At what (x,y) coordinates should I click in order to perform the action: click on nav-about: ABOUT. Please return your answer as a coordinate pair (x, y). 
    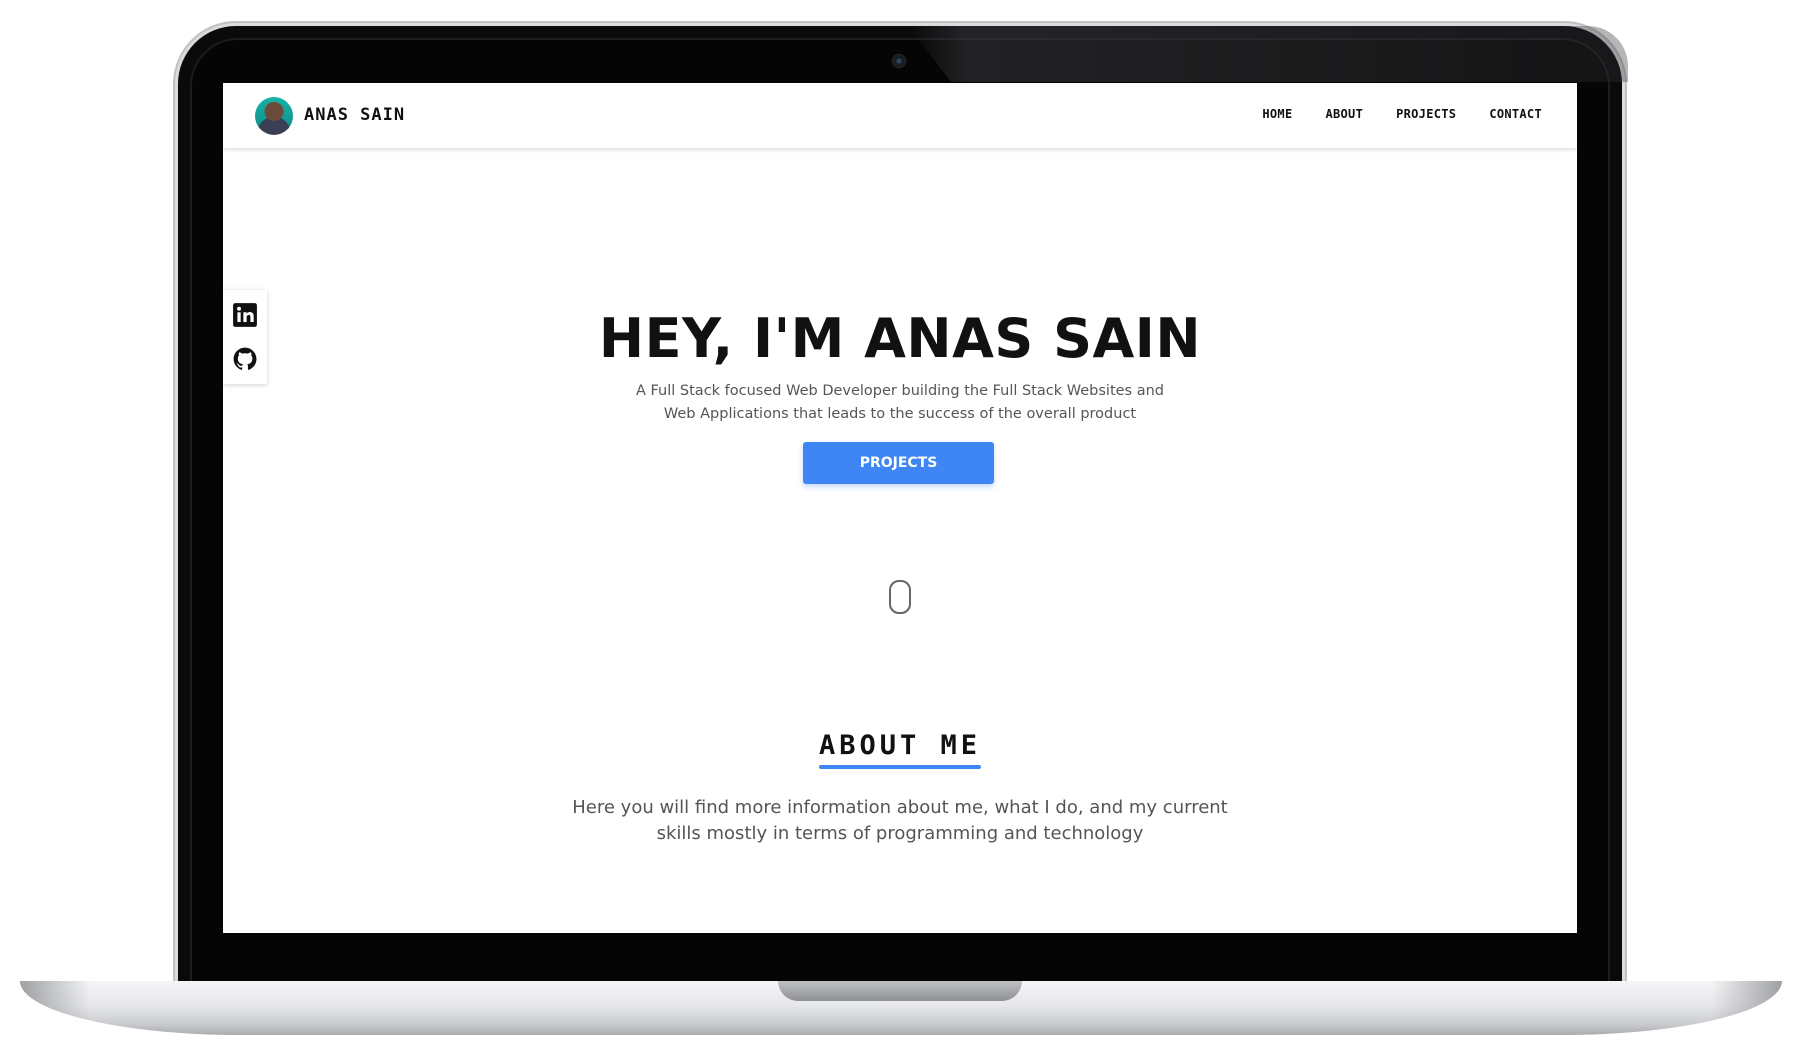
    Looking at the image, I should click on (1344, 114).